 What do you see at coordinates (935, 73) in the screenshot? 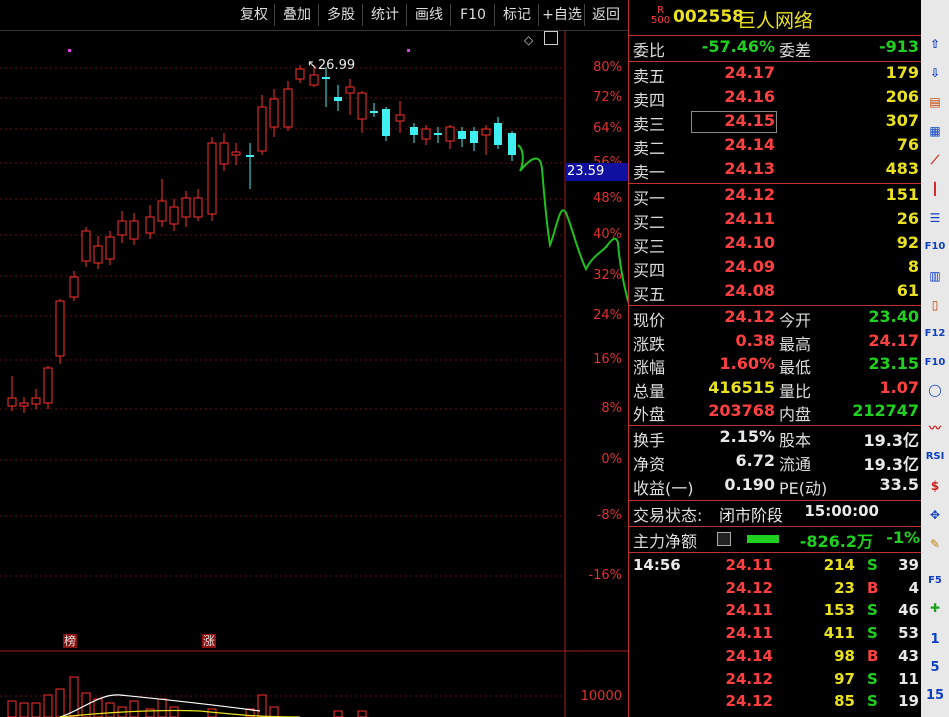
I see `down-arrow-icon: ⇩` at bounding box center [935, 73].